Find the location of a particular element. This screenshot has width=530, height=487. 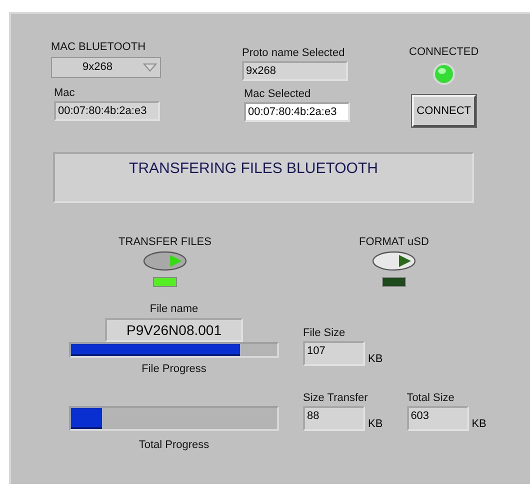

field-label: File Size is located at coordinates (324, 333).